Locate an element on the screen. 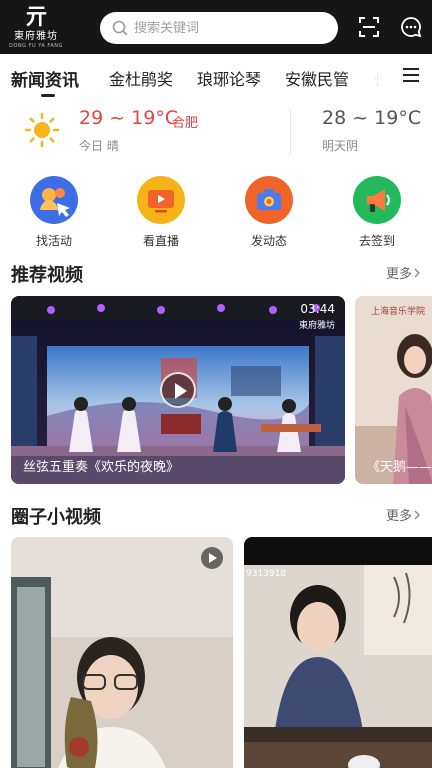  circle-more-link: 更多 is located at coordinates (404, 514).